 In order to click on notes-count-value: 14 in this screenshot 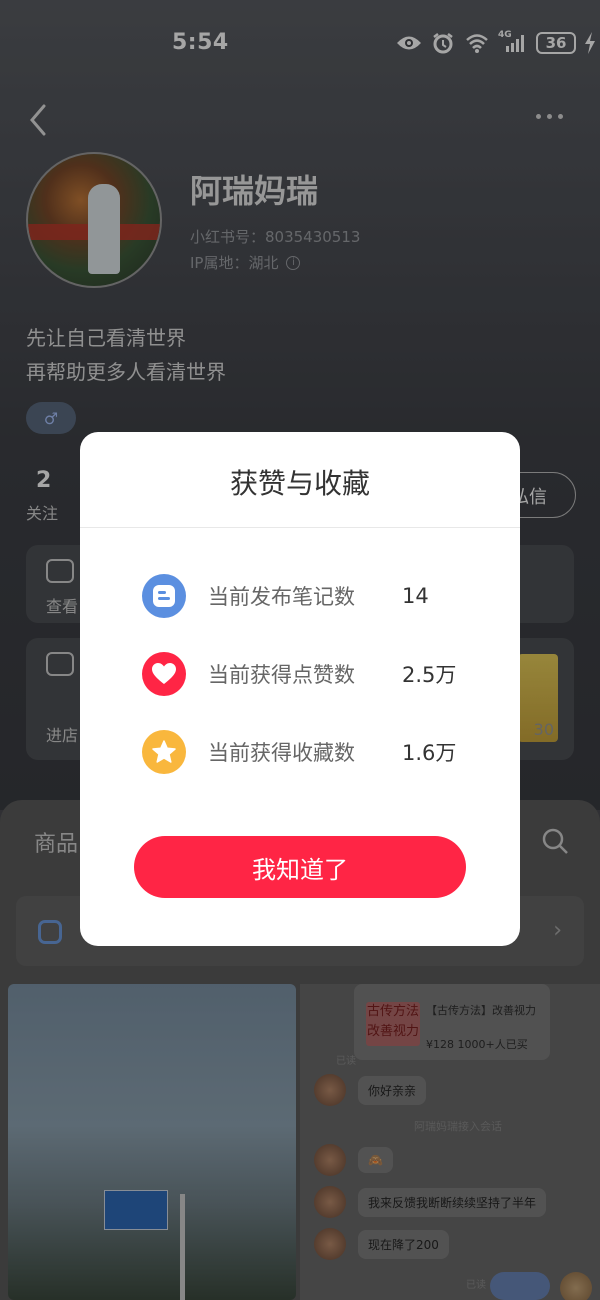, I will do `click(415, 596)`.